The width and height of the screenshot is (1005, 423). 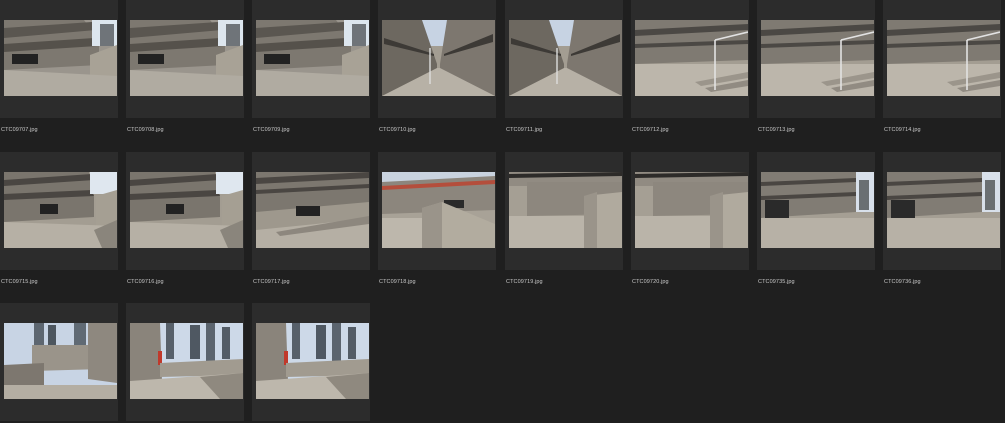 What do you see at coordinates (776, 130) in the screenshot?
I see `photo-filename: CTC09713.jpg` at bounding box center [776, 130].